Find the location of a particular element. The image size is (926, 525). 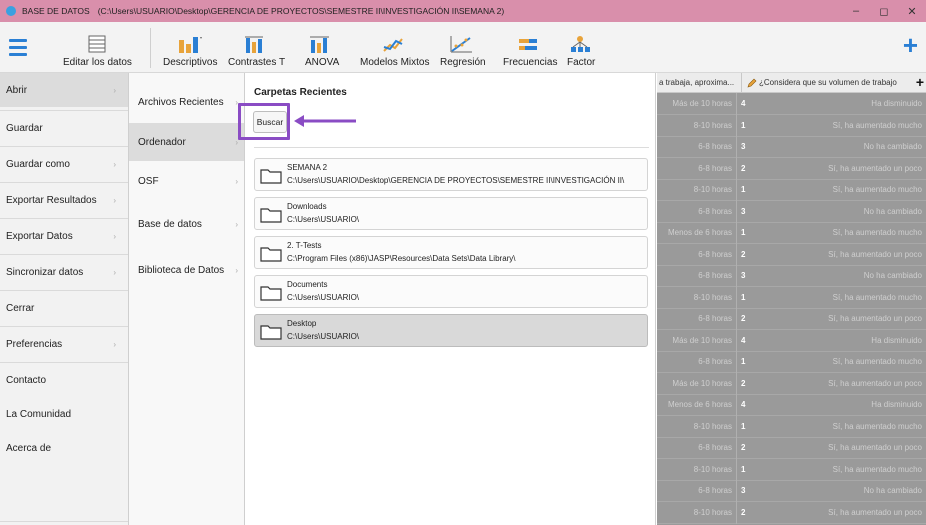

edit-data-button: Editar los datos is located at coordinates (97, 47).